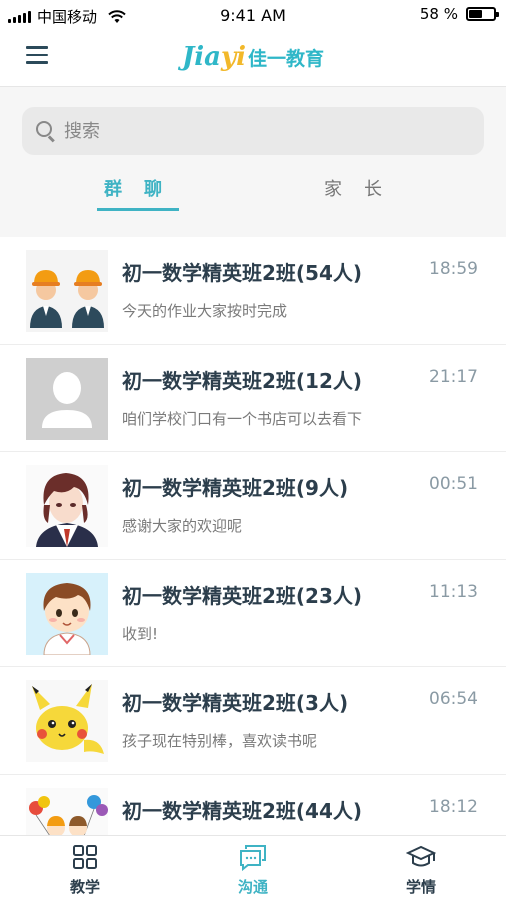 This screenshot has height=901, width=506. Describe the element at coordinates (67, 506) in the screenshot. I see `anime-boy-avatar` at that location.